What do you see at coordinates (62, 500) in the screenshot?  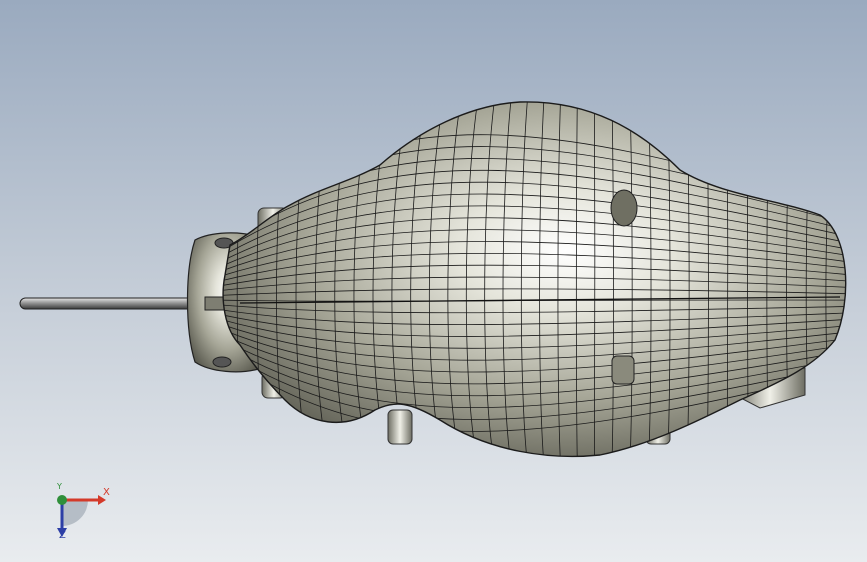 I see `y-axis-dot` at bounding box center [62, 500].